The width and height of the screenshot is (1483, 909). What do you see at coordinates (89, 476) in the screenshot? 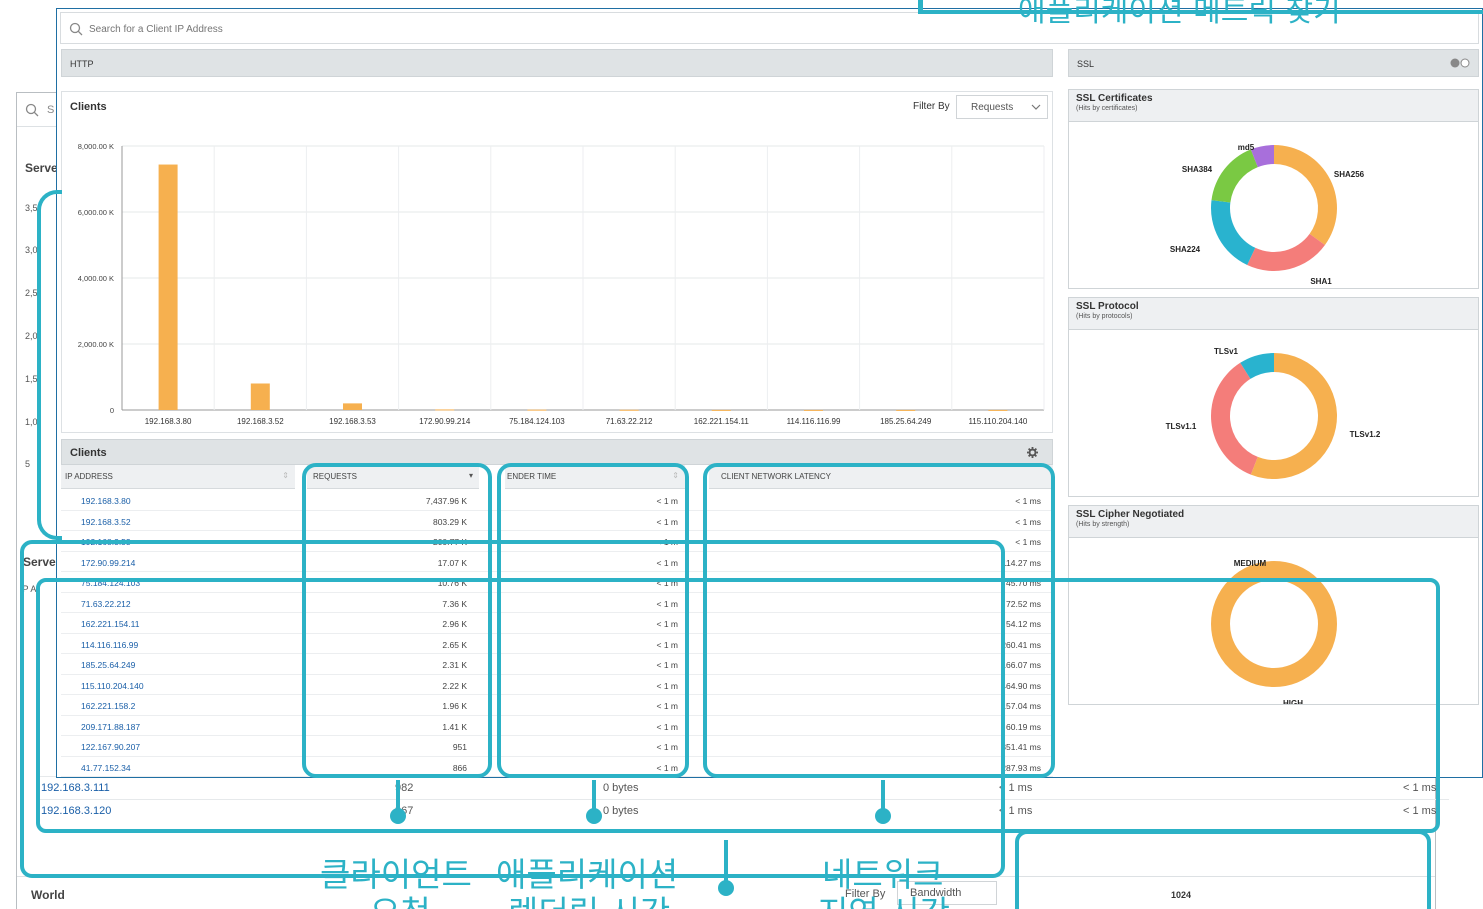
I see `column-header-ip-label: IP ADDRESS` at bounding box center [89, 476].